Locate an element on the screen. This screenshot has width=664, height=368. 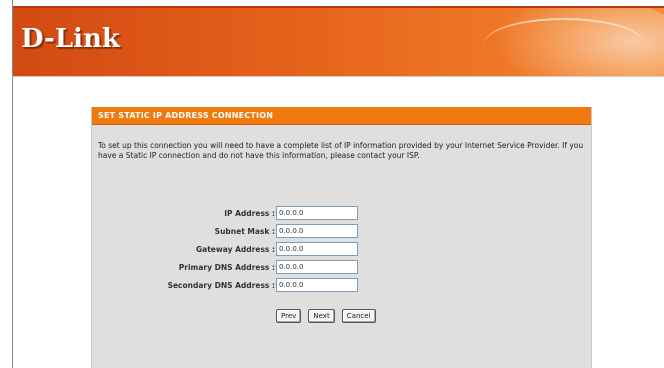
ip-address-input is located at coordinates (317, 213).